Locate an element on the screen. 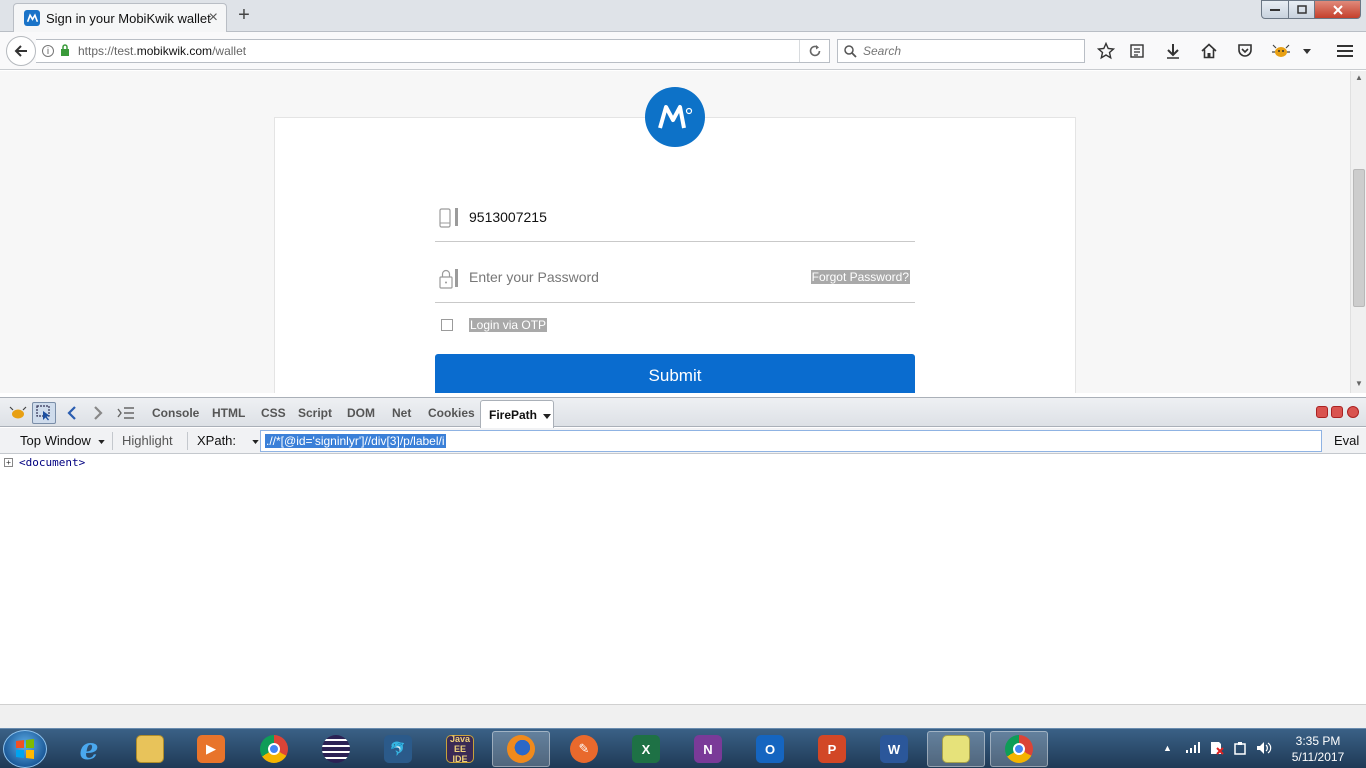 Image resolution: width=1366 pixels, height=768 pixels. forward-chevron-icon is located at coordinates (98, 413).